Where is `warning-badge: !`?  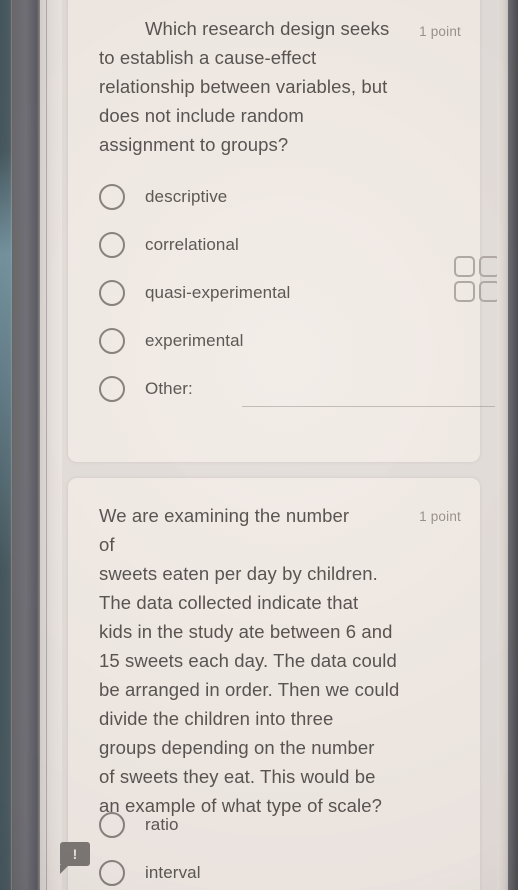
warning-badge: ! is located at coordinates (75, 858).